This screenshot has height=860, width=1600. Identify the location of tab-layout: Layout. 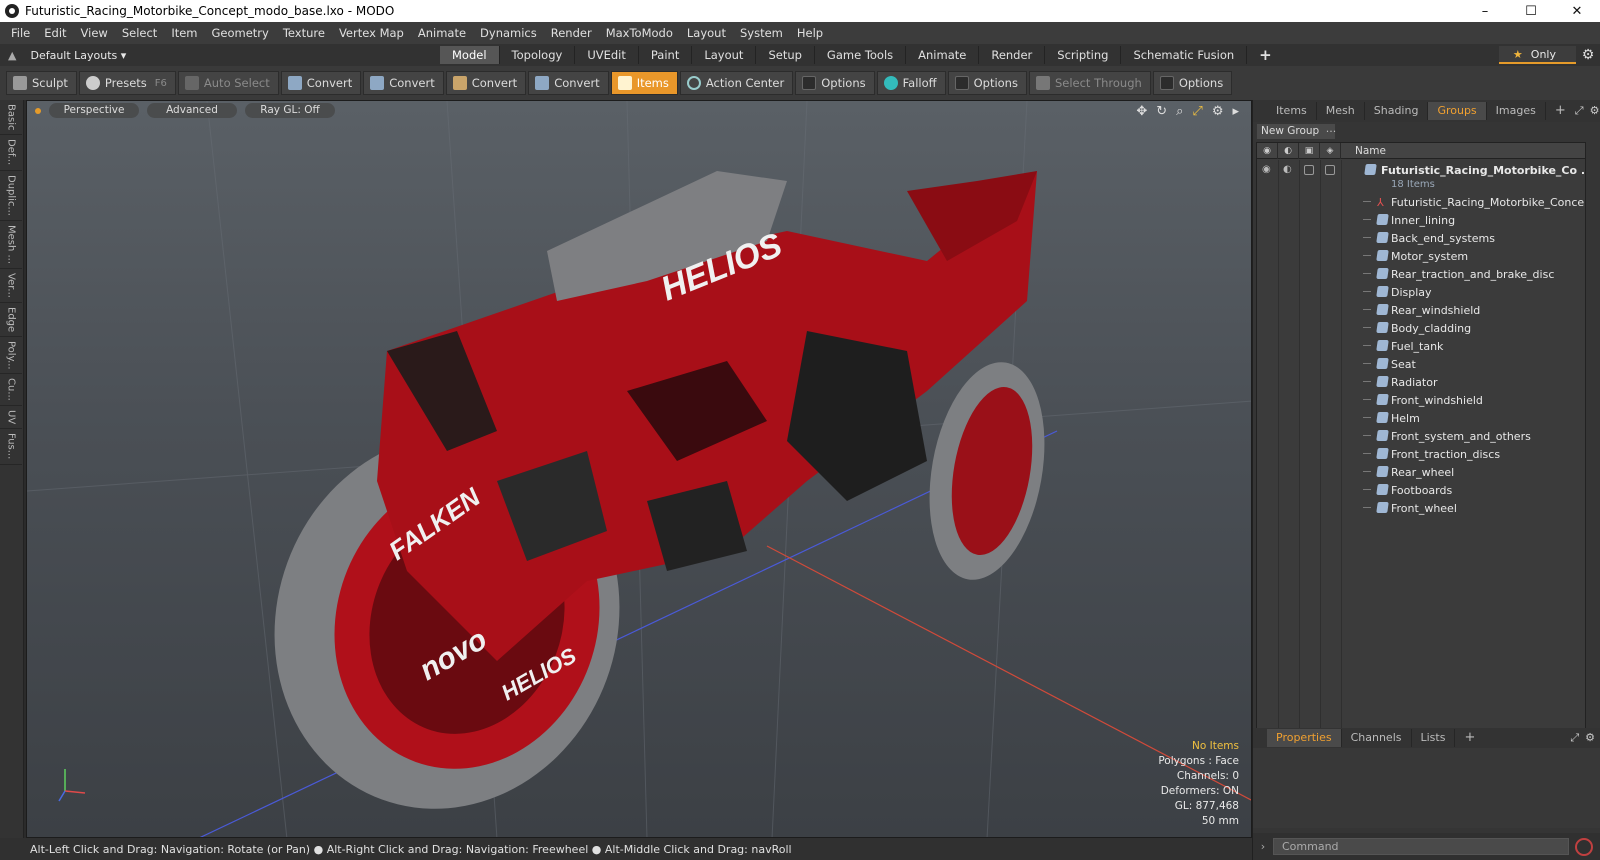
(724, 55).